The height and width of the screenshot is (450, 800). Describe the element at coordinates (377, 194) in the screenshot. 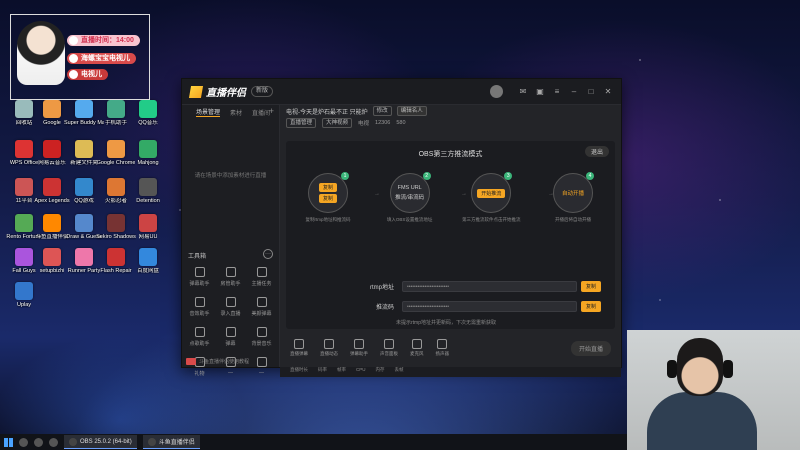

I see `arrow-icon: →` at that location.